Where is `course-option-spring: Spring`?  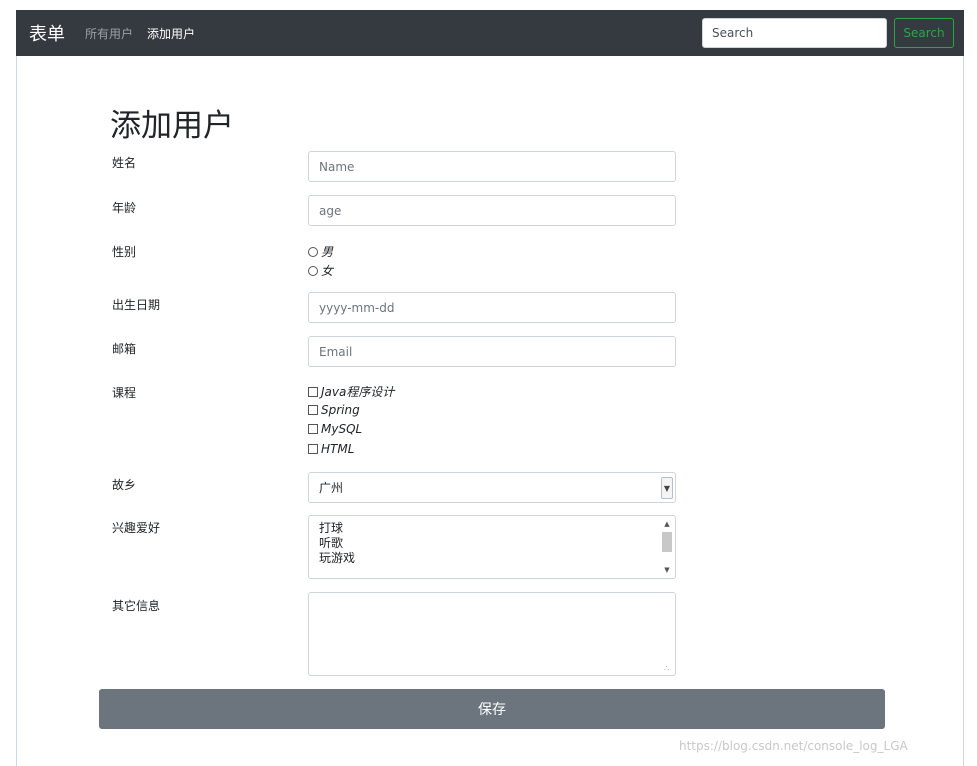 course-option-spring: Spring is located at coordinates (334, 410).